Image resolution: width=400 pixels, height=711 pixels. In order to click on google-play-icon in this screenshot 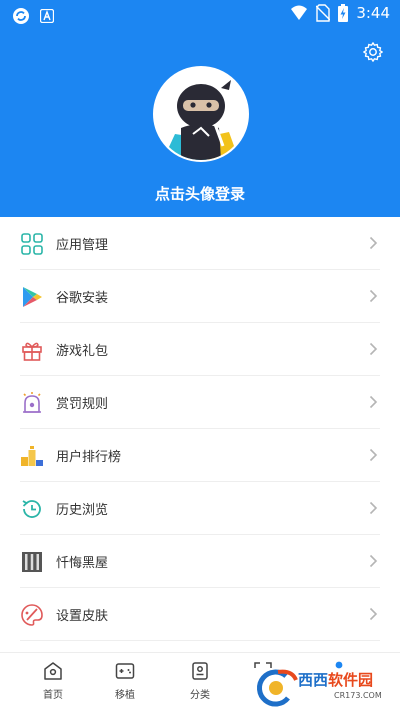, I will do `click(32, 297)`.